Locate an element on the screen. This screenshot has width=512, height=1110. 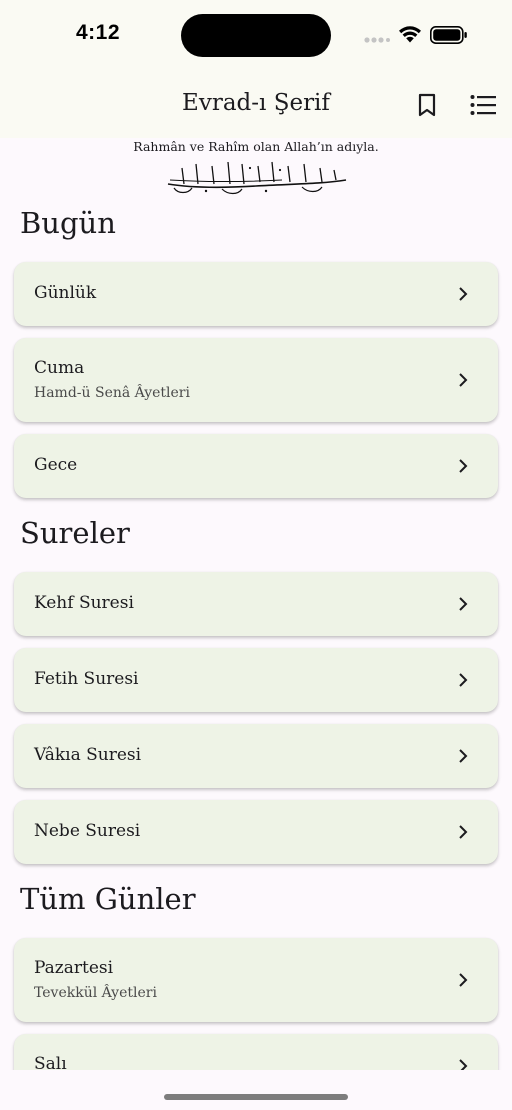
list-item-title: Vâkıa Suresi is located at coordinates (88, 755).